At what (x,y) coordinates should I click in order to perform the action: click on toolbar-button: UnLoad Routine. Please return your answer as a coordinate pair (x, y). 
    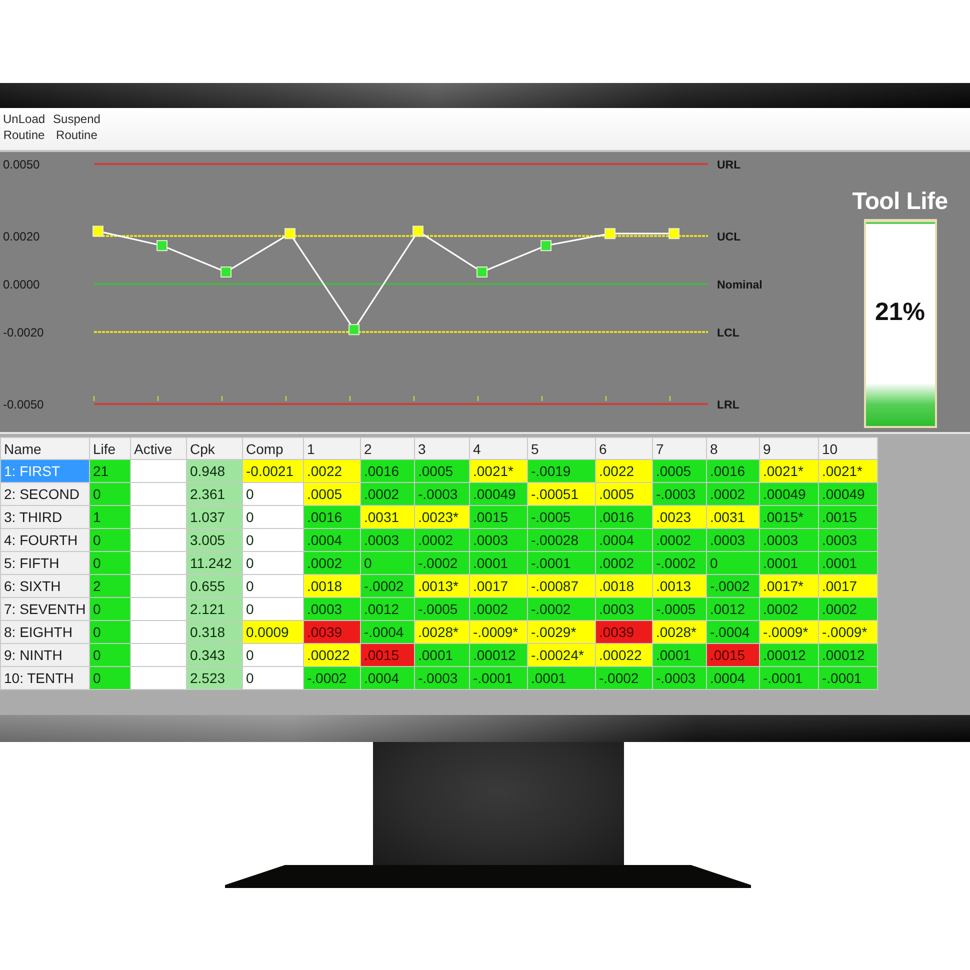
    Looking at the image, I should click on (24, 127).